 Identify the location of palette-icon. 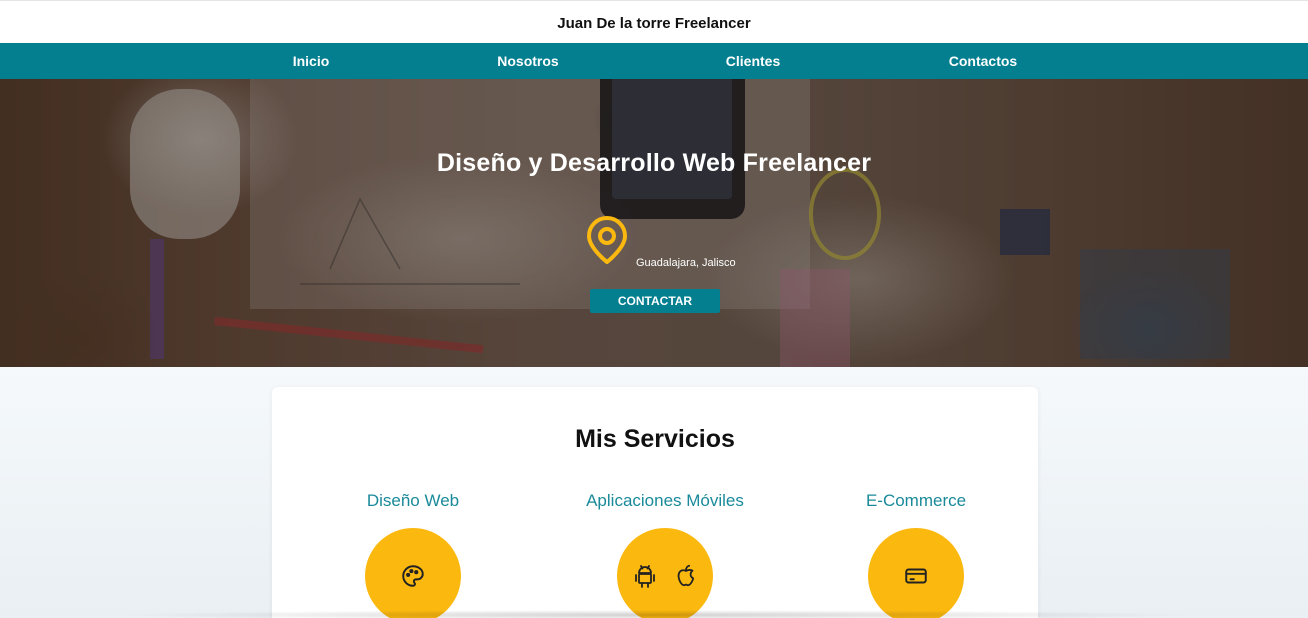
(413, 576).